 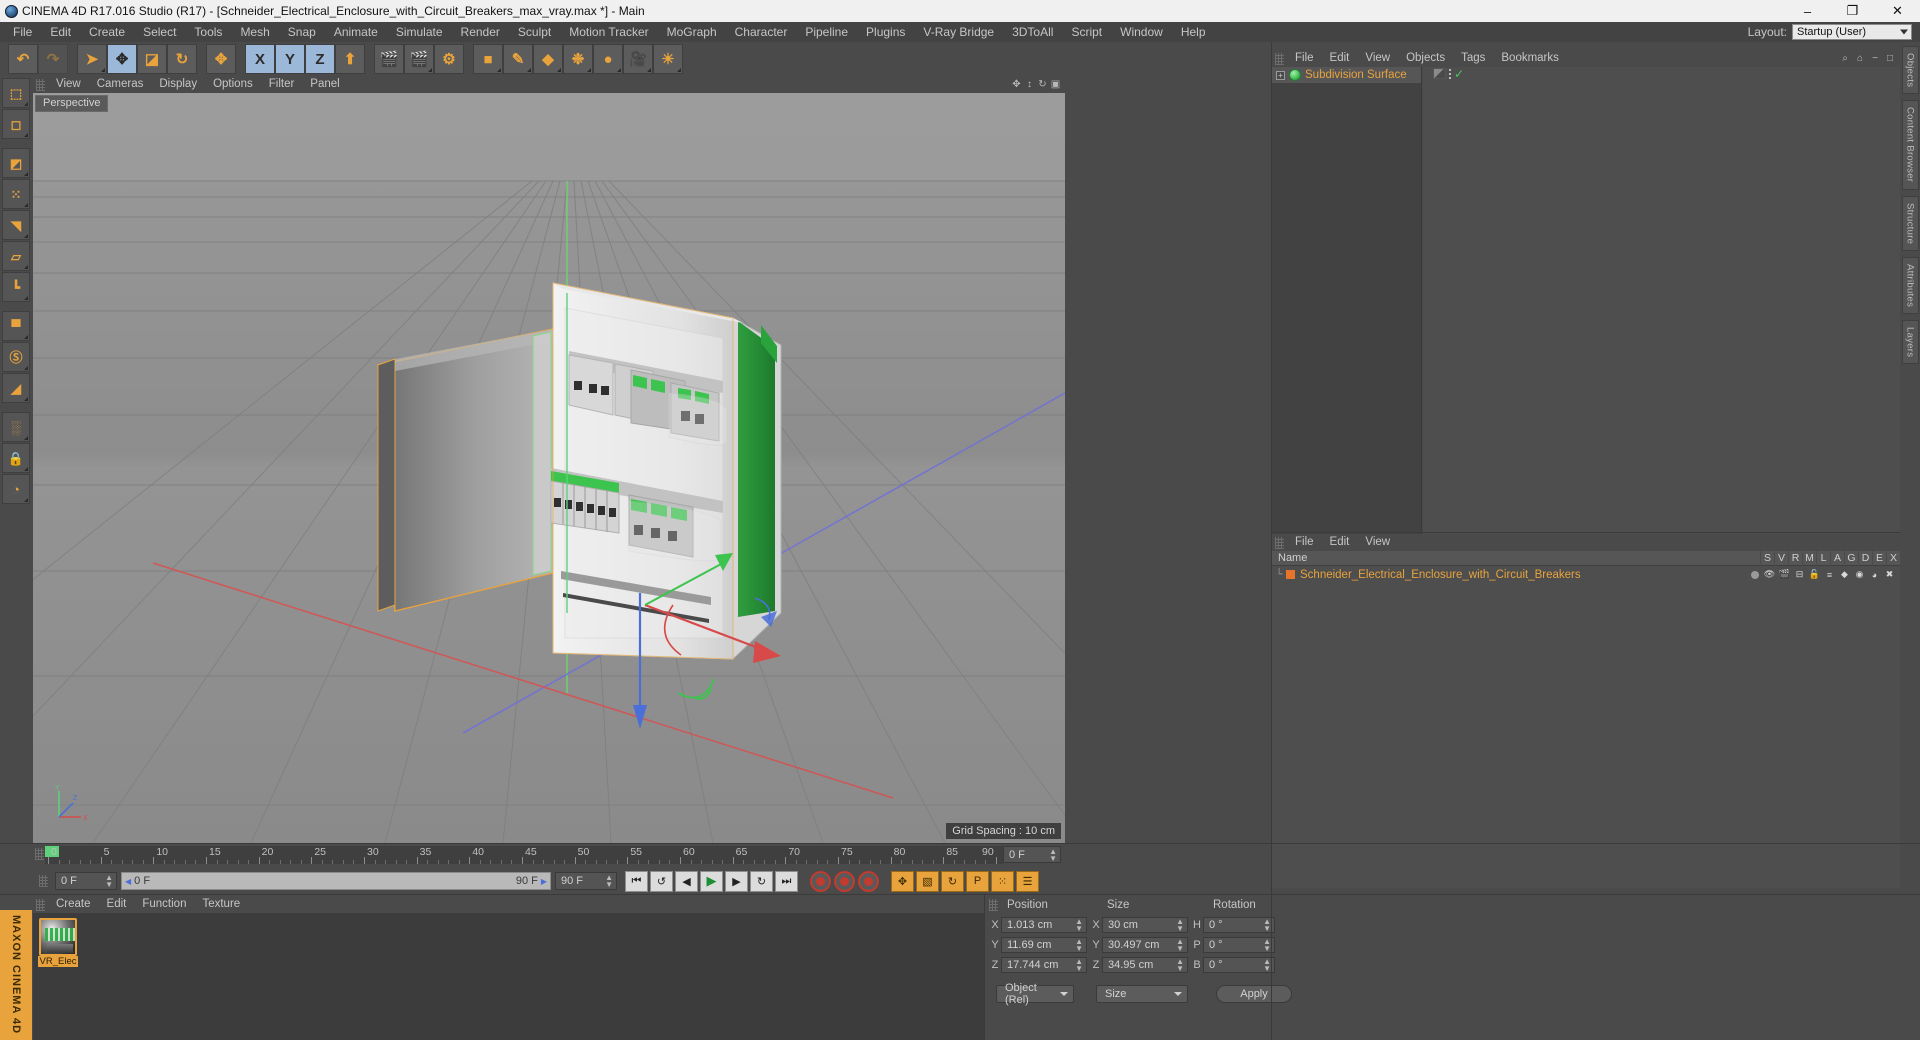 I want to click on material-thumbnail, so click(x=58, y=937).